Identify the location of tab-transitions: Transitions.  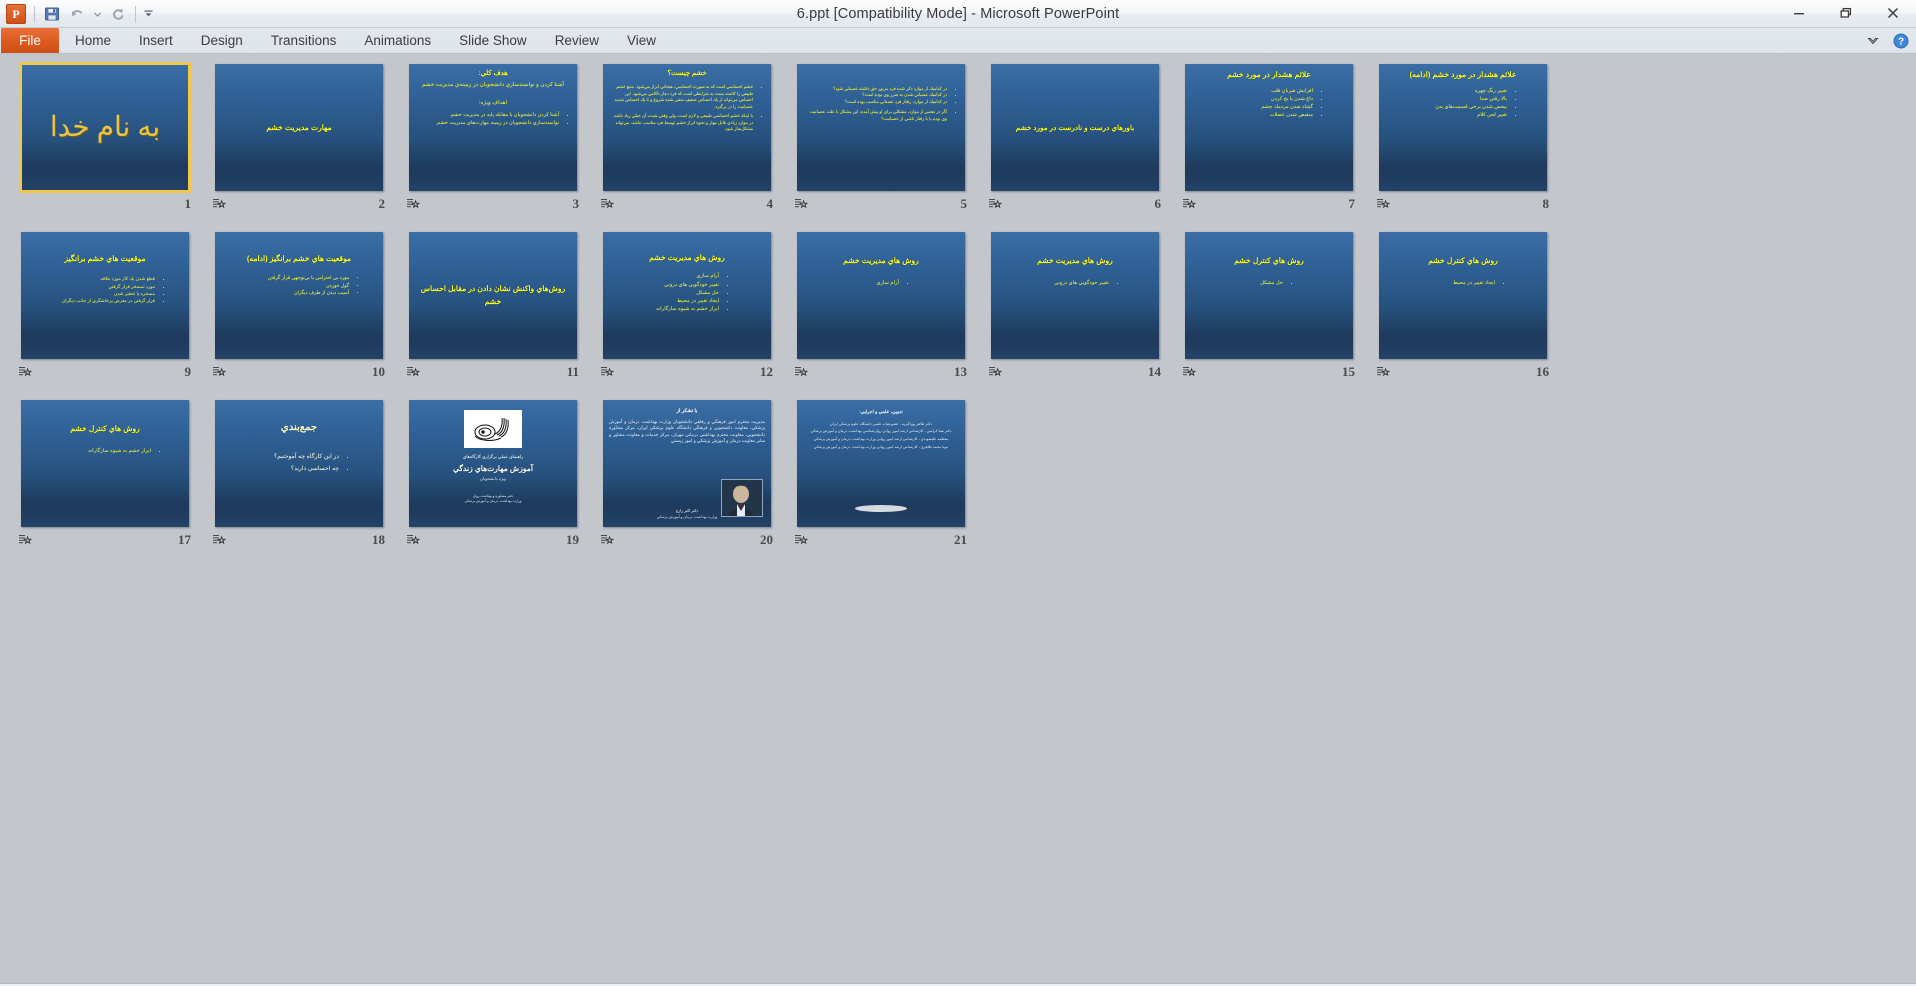
(304, 40).